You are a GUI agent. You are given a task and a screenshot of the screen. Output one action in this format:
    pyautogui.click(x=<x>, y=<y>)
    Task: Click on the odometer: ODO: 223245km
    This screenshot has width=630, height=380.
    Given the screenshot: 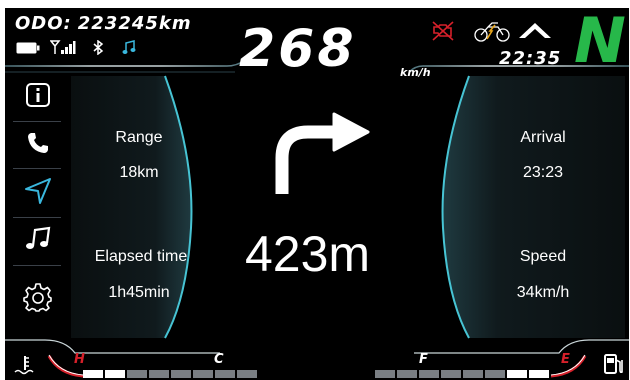 What is the action you would take?
    pyautogui.click(x=103, y=23)
    